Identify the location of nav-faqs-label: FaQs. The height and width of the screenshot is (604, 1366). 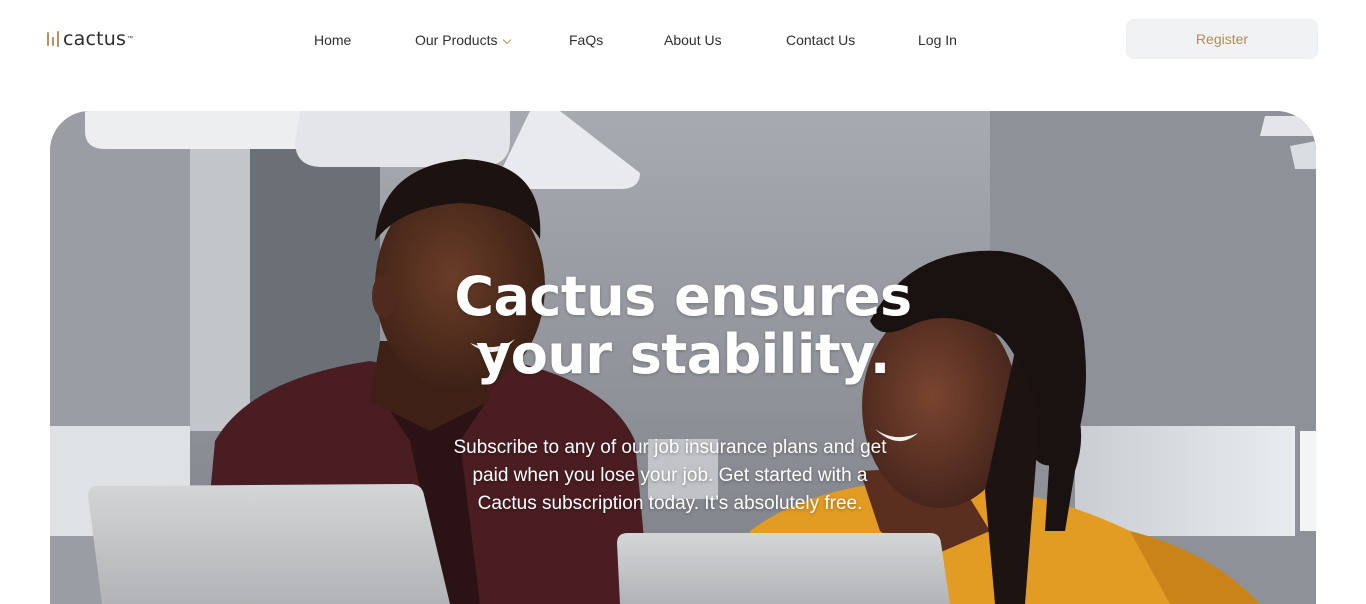
(586, 40).